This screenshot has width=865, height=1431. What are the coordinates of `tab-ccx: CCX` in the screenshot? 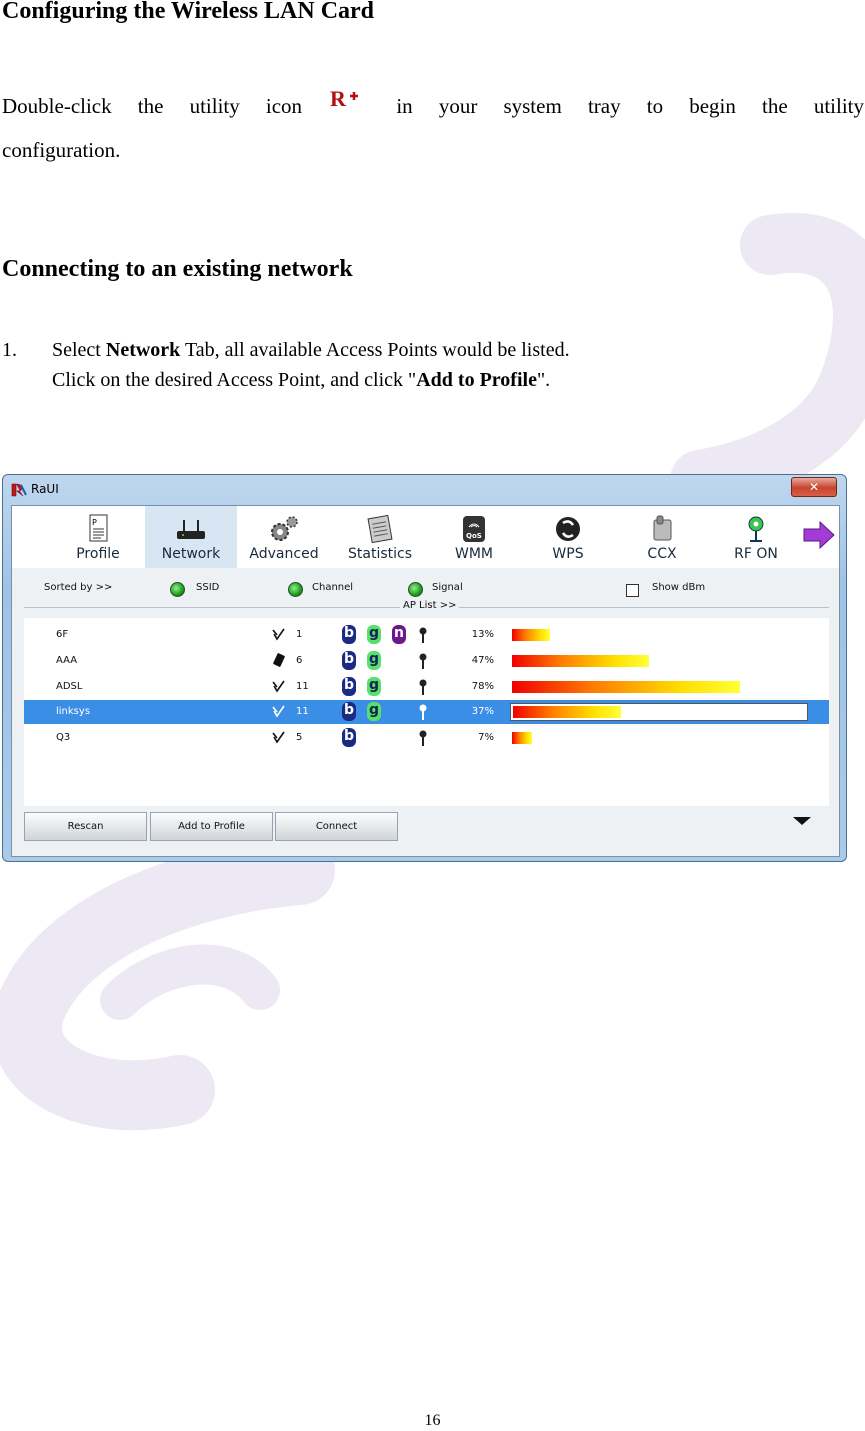 It's located at (662, 537).